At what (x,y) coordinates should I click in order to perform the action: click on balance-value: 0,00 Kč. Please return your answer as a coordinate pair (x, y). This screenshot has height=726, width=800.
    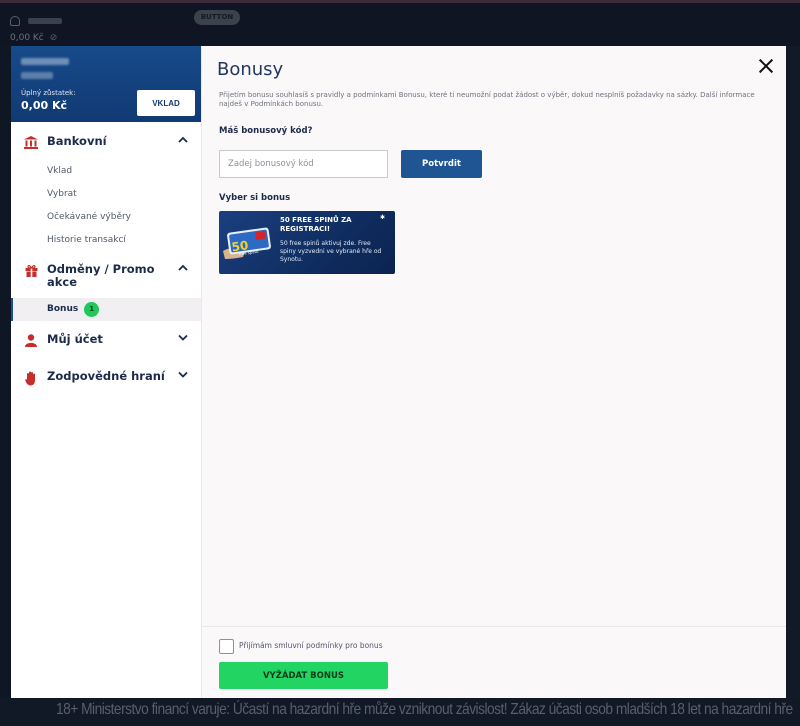
    Looking at the image, I should click on (44, 105).